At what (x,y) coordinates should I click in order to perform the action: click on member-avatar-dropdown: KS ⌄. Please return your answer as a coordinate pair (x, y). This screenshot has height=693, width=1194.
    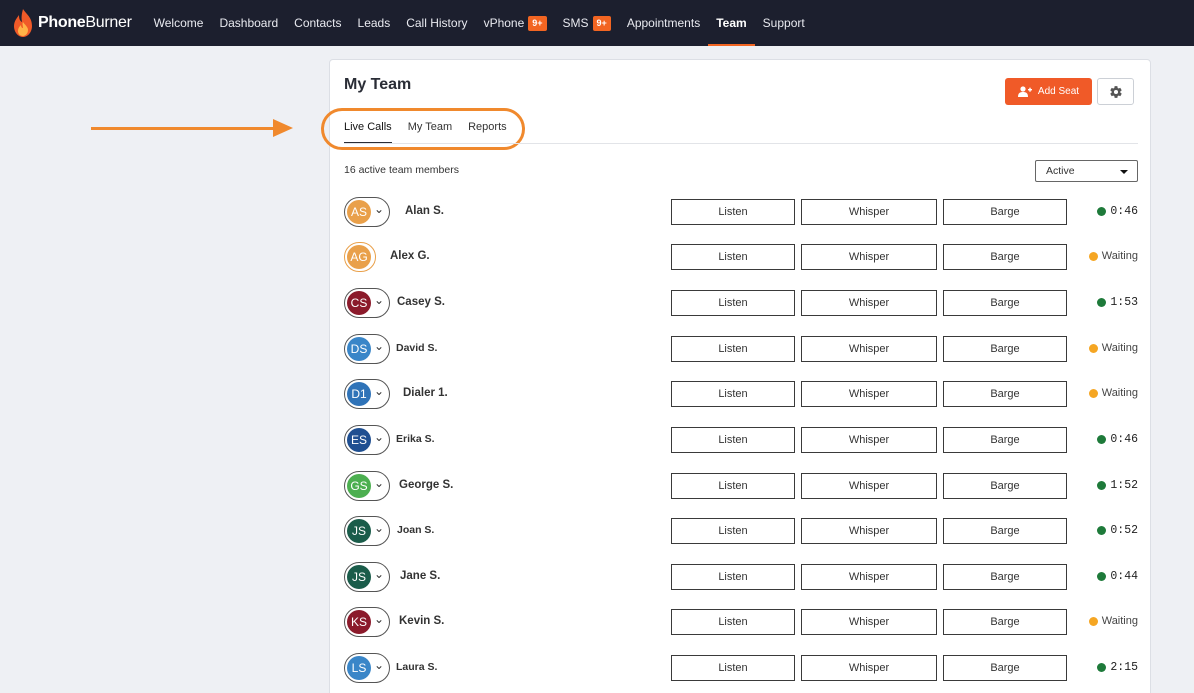
    Looking at the image, I should click on (367, 622).